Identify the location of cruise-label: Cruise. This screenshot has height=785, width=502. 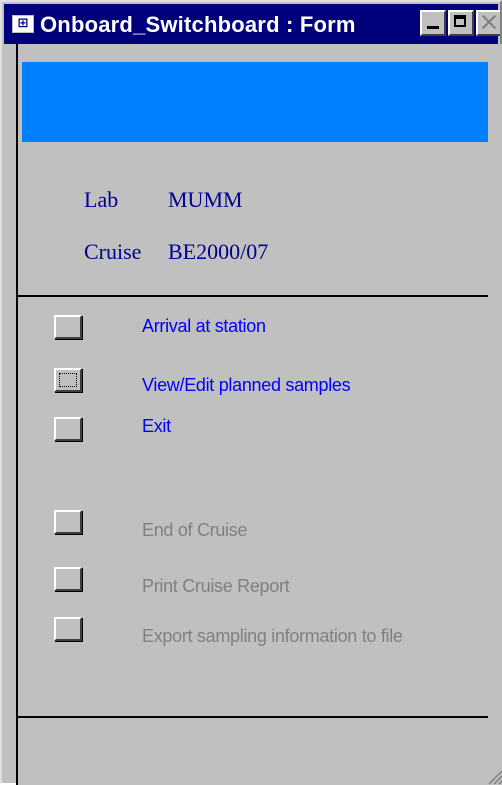
(113, 251).